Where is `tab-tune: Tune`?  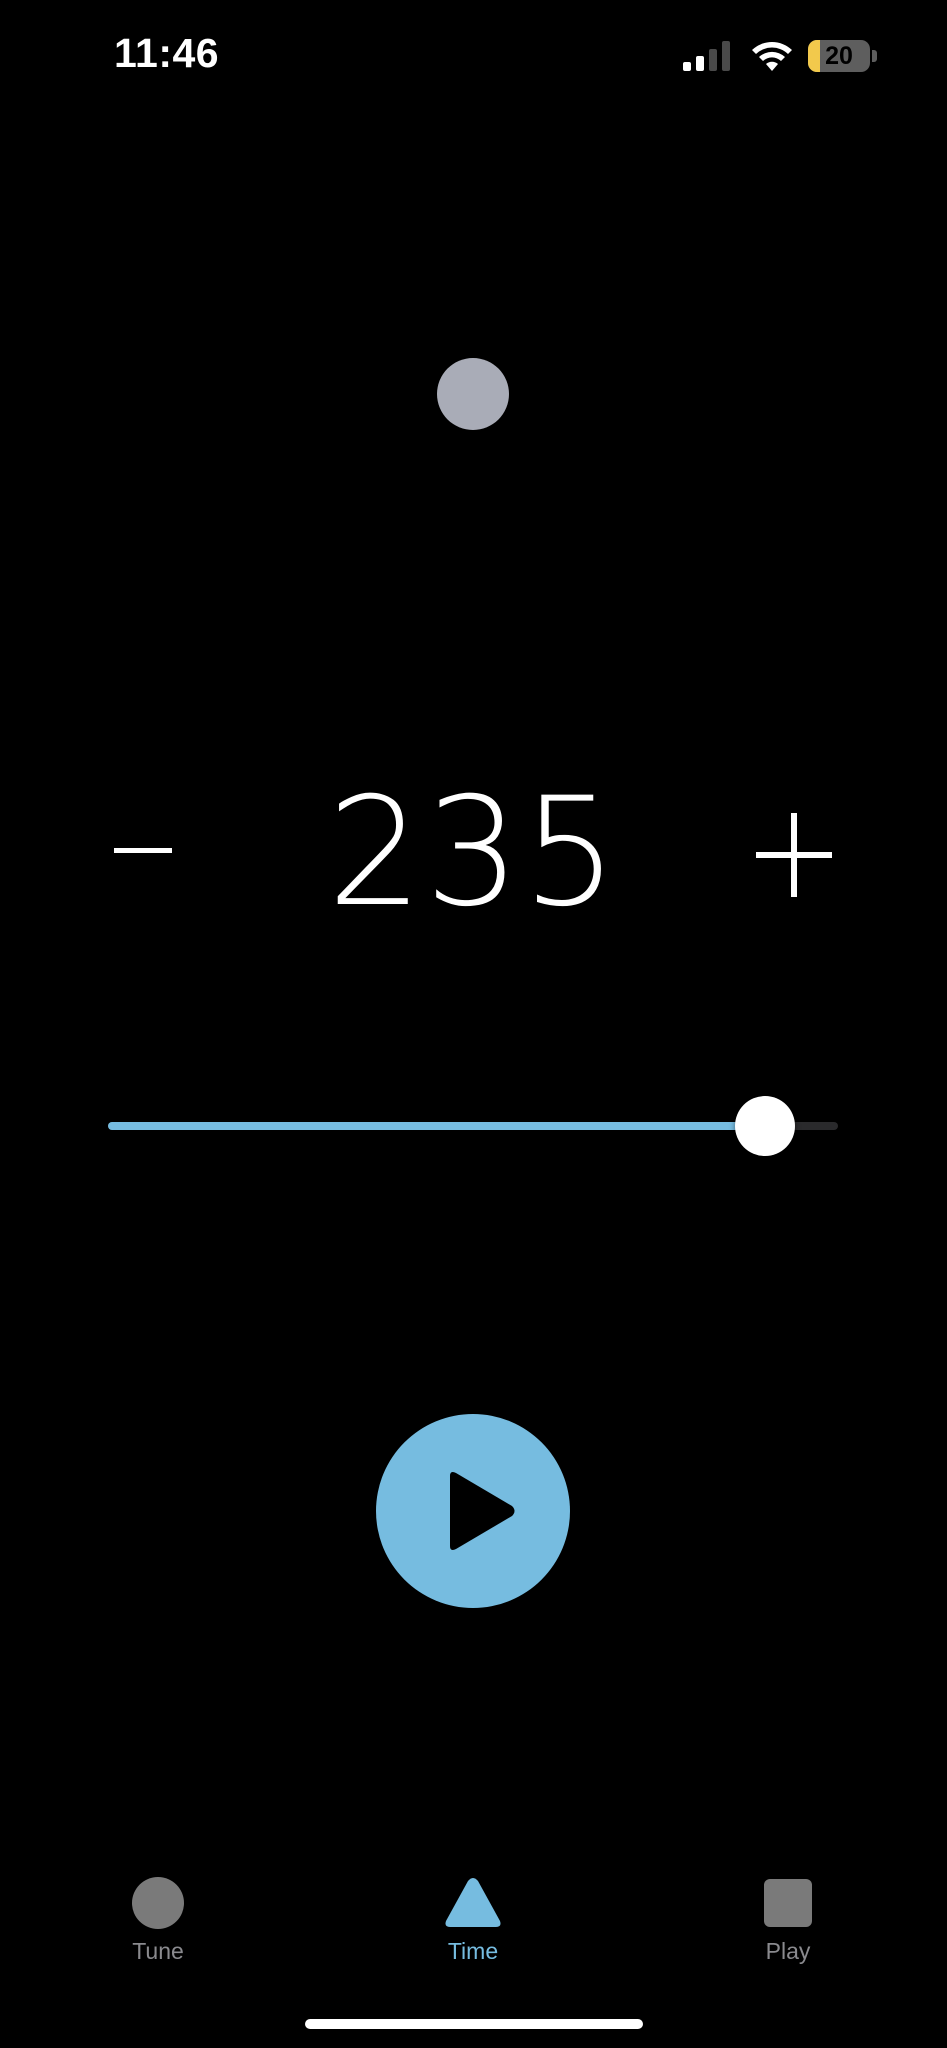
tab-tune: Tune is located at coordinates (158, 1920).